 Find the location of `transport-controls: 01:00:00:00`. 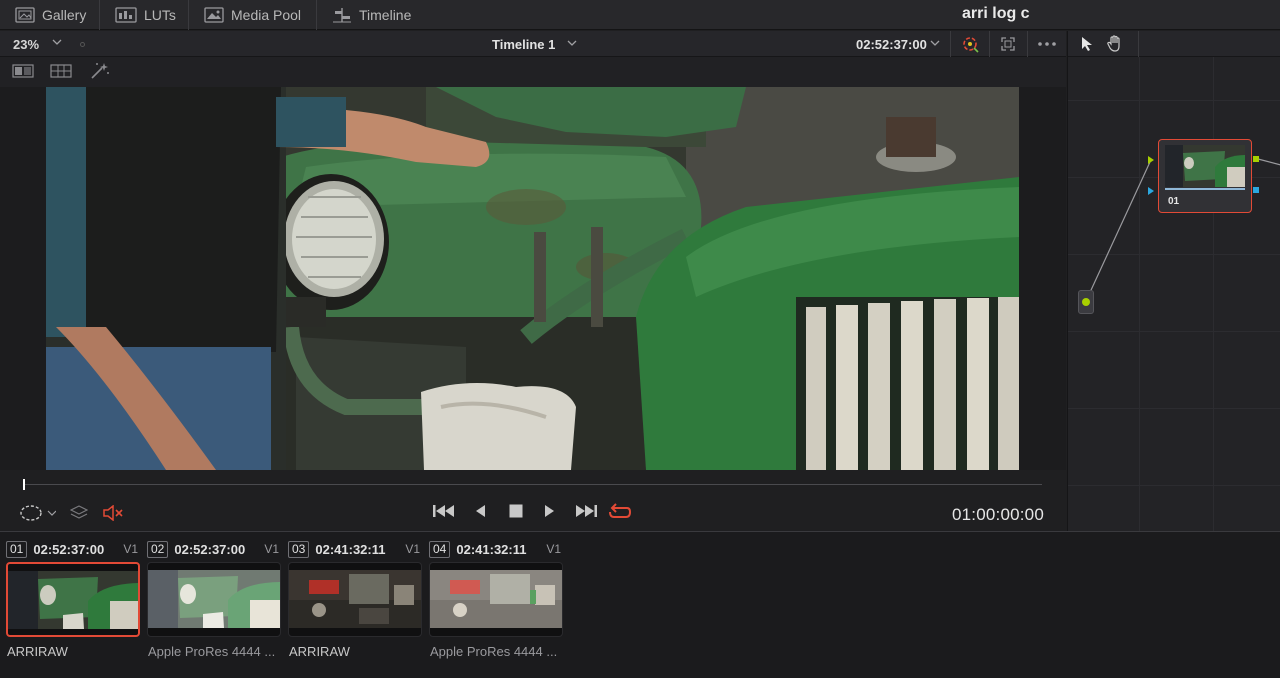

transport-controls: 01:00:00:00 is located at coordinates (533, 514).